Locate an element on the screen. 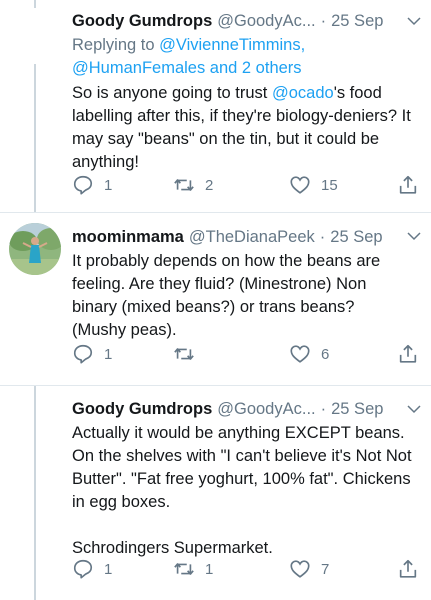  retweet-button: 2 is located at coordinates (193, 185).